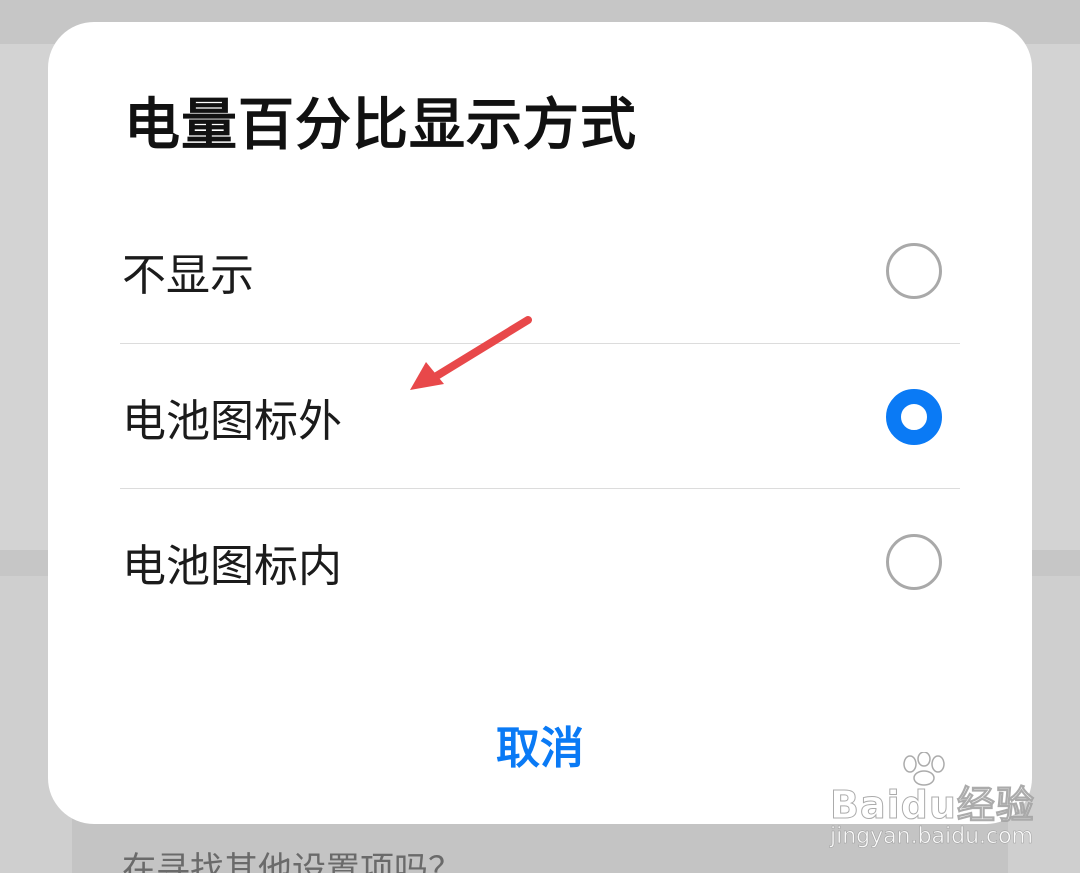 The width and height of the screenshot is (1080, 873). I want to click on option-hide: 不显示, so click(540, 270).